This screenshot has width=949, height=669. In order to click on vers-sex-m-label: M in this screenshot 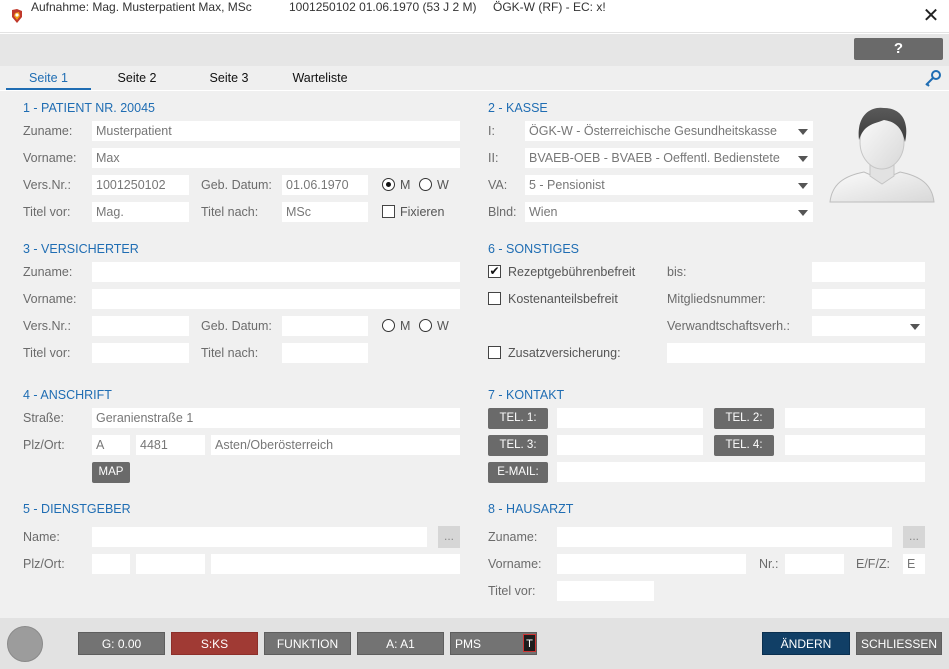, I will do `click(405, 326)`.